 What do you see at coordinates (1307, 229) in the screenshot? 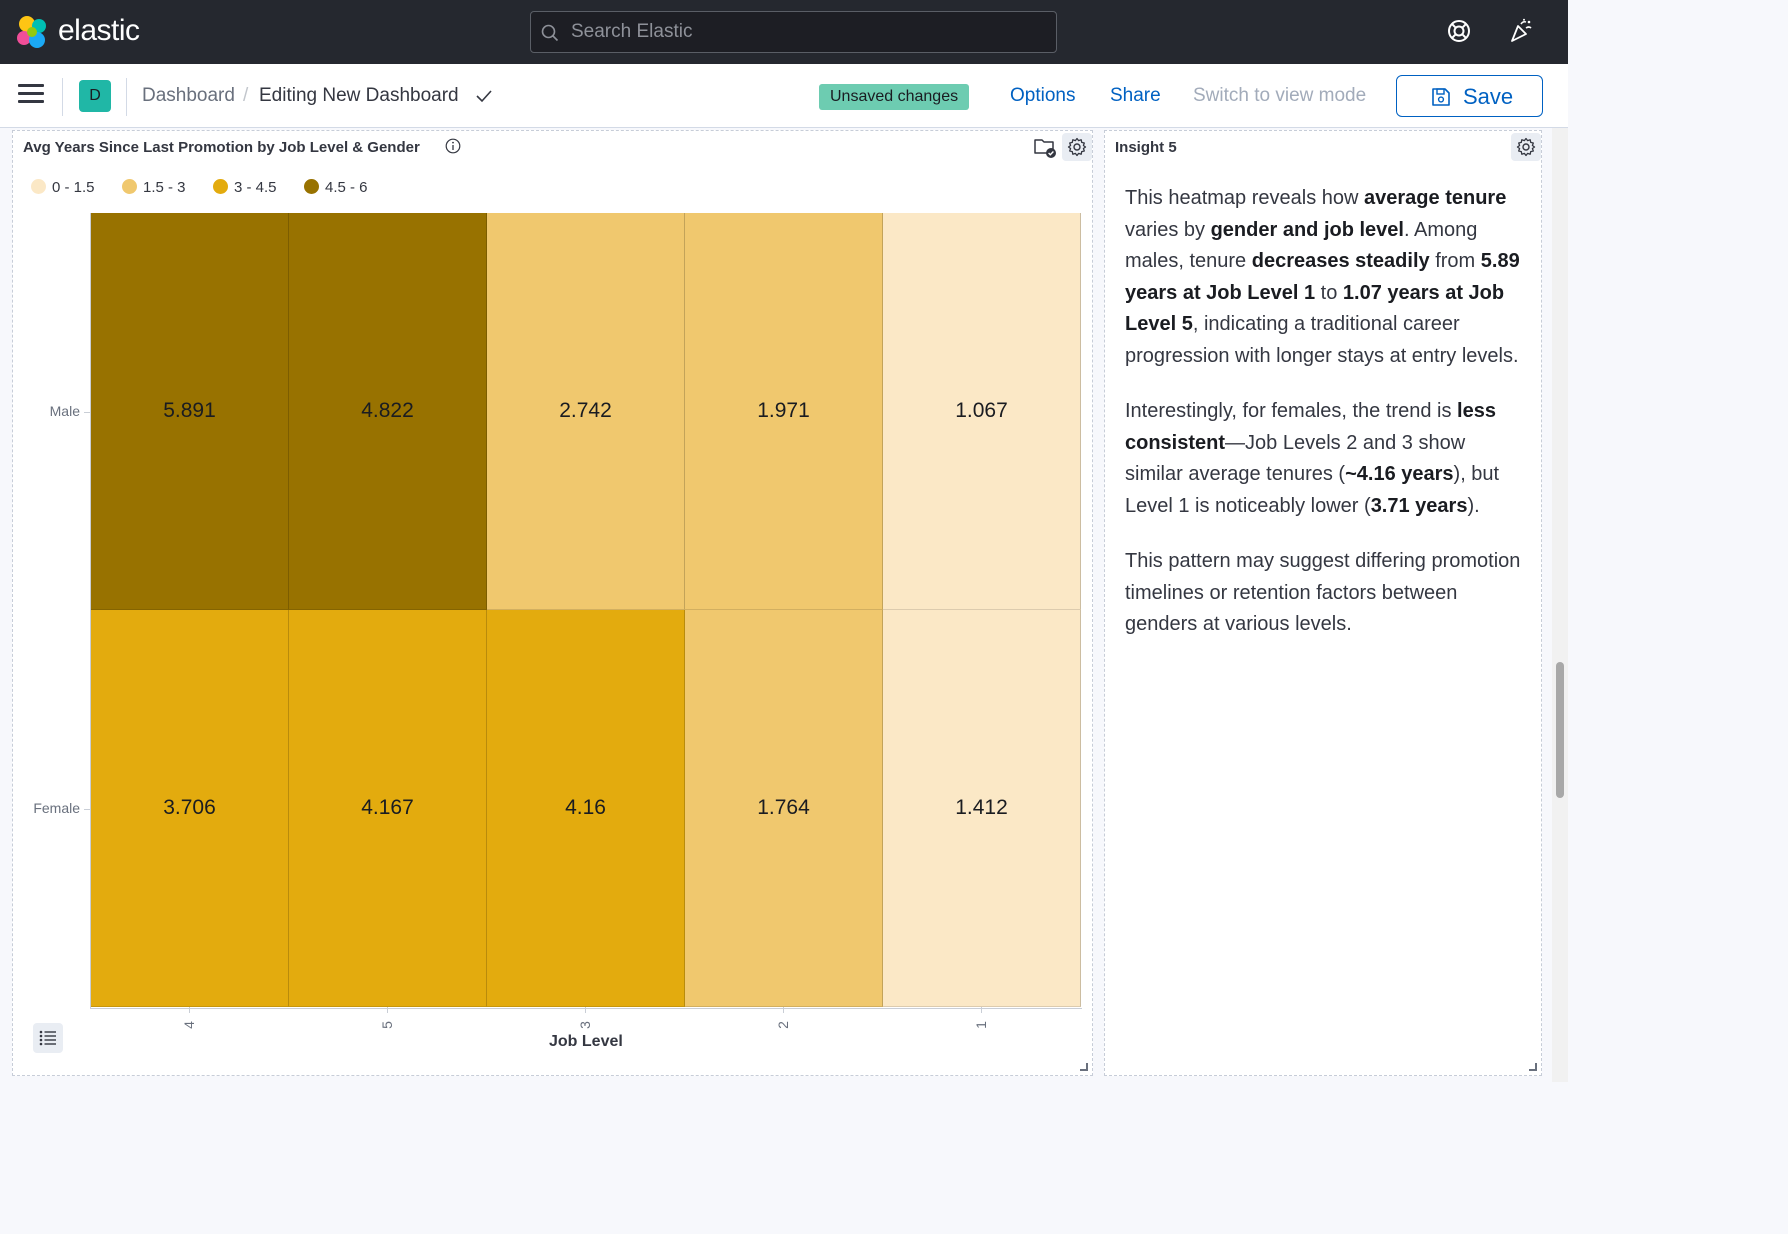
I see `insight-emphasis: gender and job level` at bounding box center [1307, 229].